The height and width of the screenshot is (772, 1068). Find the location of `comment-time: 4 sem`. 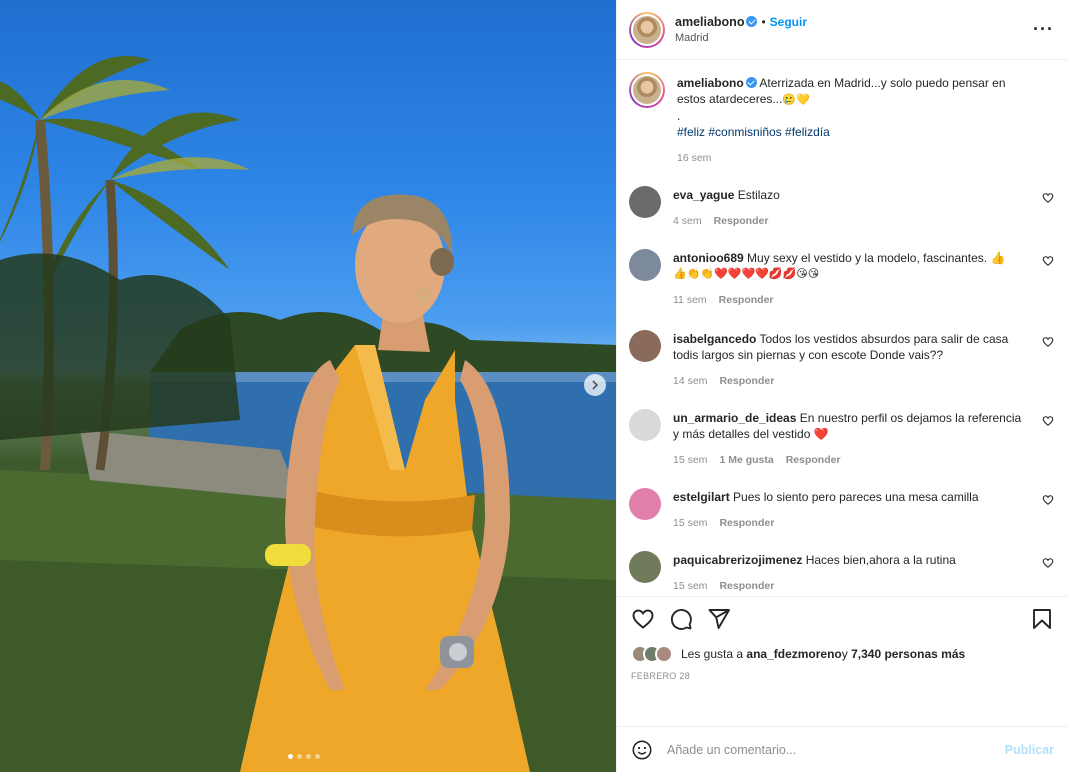

comment-time: 4 sem is located at coordinates (687, 221).